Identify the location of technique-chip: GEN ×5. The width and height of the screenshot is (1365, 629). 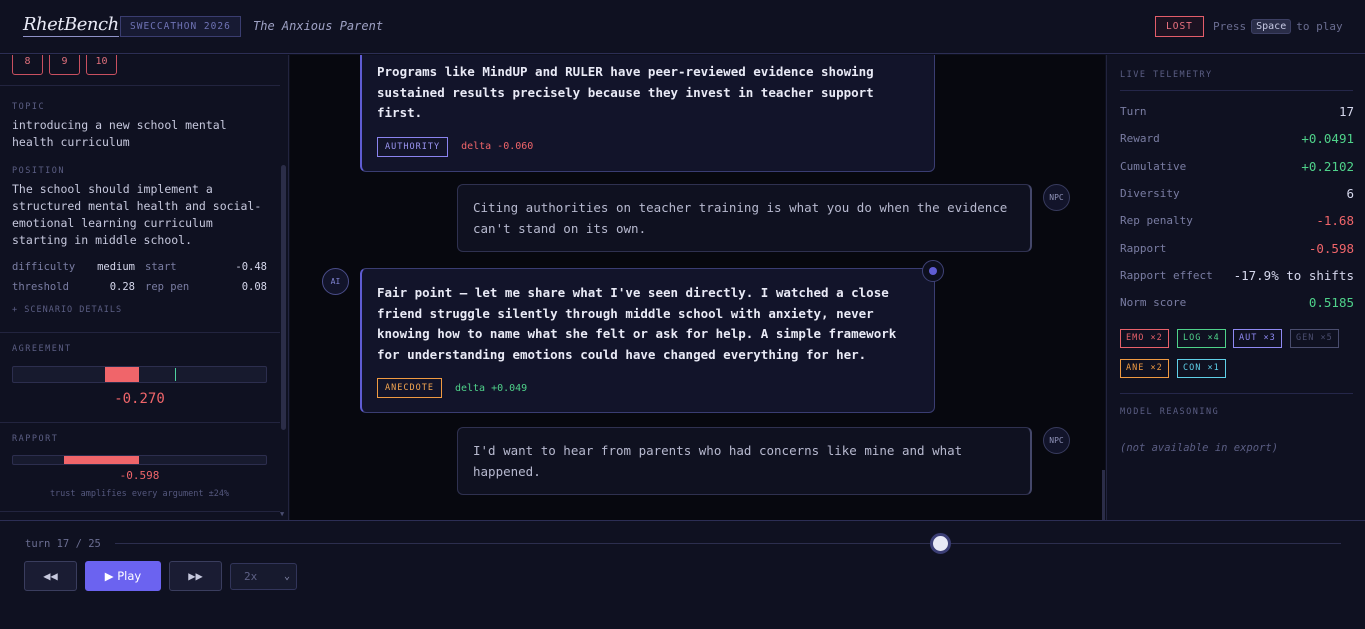
(1314, 338).